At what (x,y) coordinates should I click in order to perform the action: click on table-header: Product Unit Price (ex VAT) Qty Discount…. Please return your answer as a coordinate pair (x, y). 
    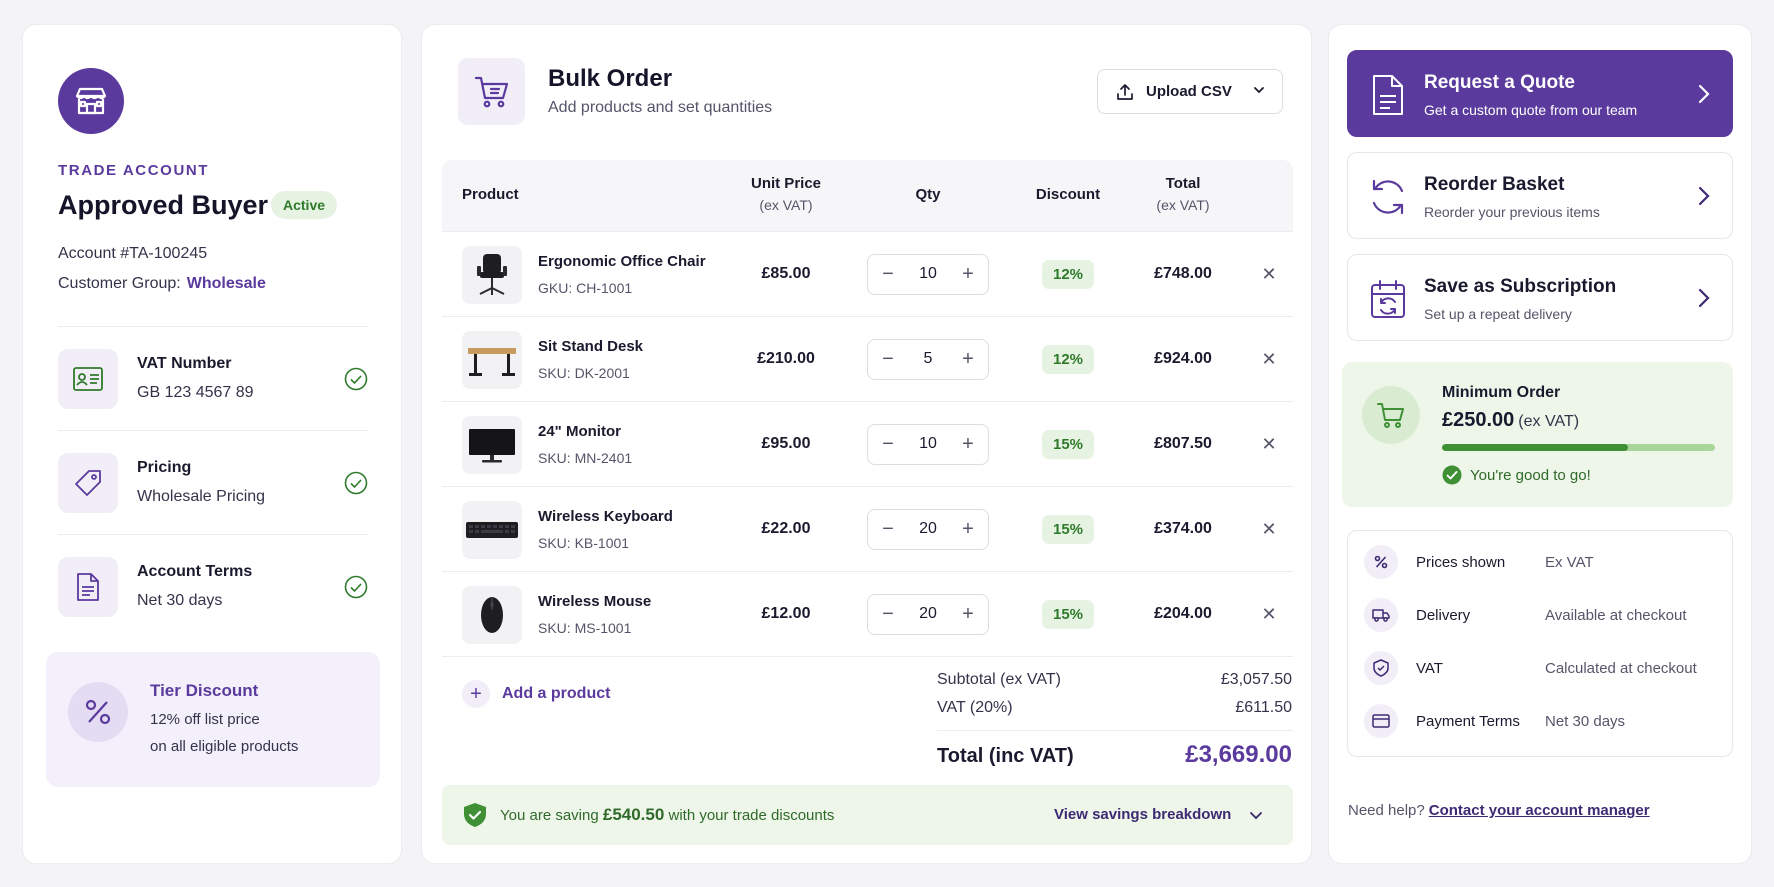
    Looking at the image, I should click on (867, 196).